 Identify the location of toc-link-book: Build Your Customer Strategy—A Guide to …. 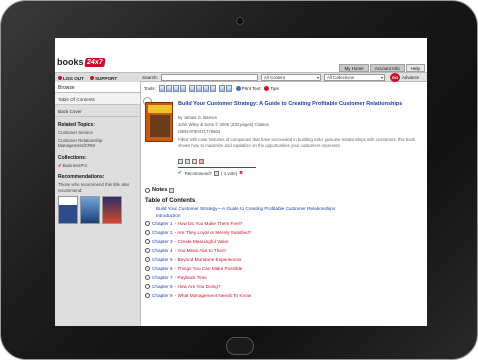
(245, 208).